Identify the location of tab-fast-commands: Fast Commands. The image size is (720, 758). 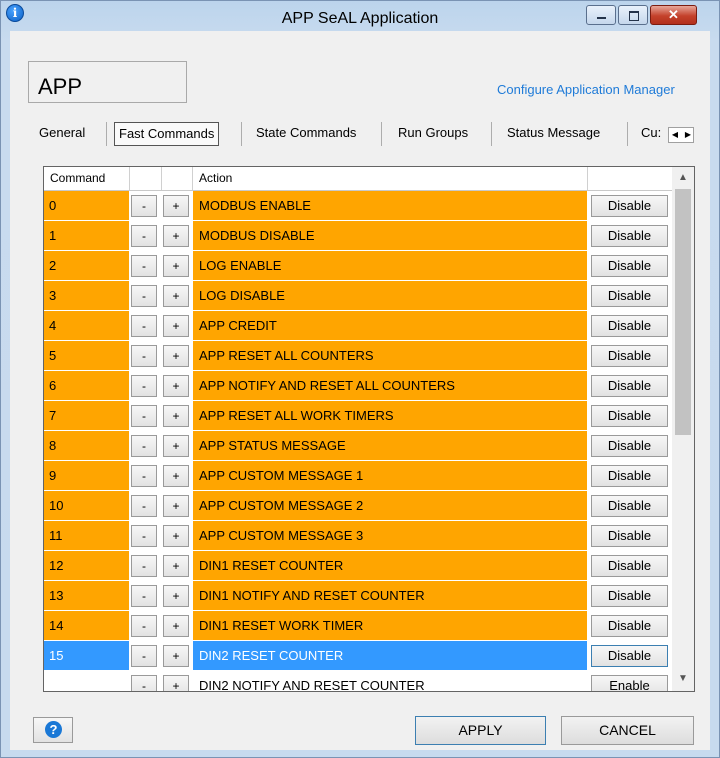
(167, 134).